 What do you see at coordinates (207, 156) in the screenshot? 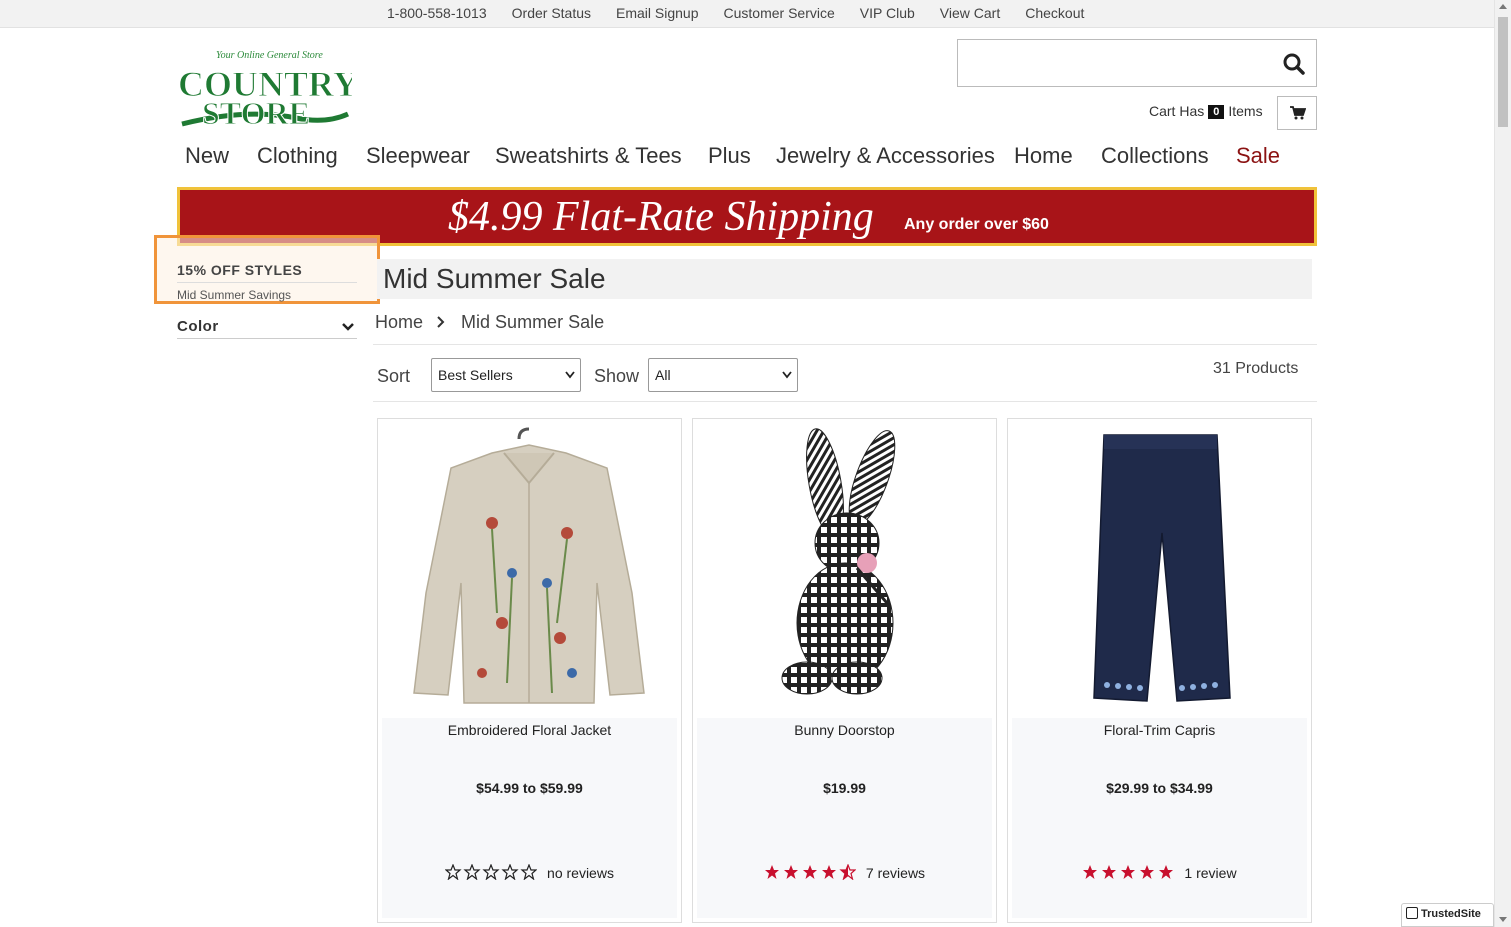
I see `nav-item-new: New` at bounding box center [207, 156].